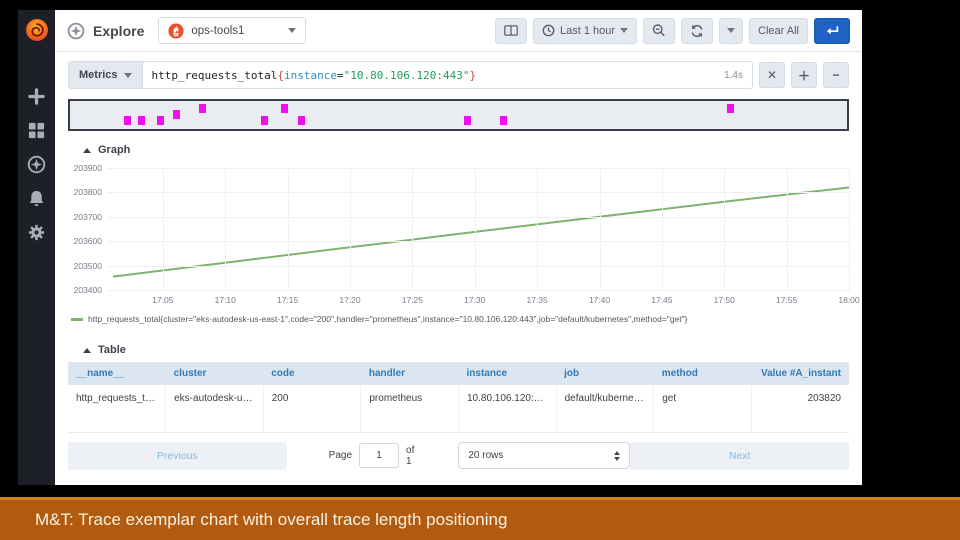  Describe the element at coordinates (340, 75) in the screenshot. I see `query-token-op: =` at that location.